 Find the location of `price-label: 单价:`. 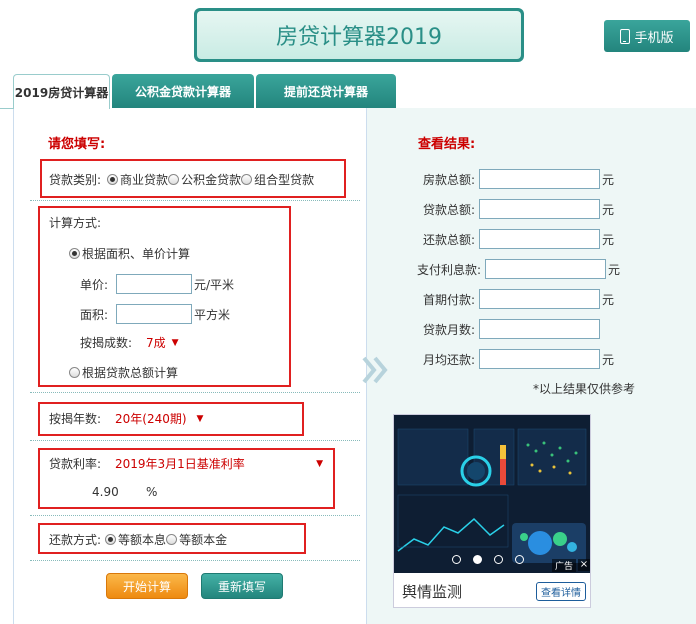

price-label: 单价: is located at coordinates (94, 284).